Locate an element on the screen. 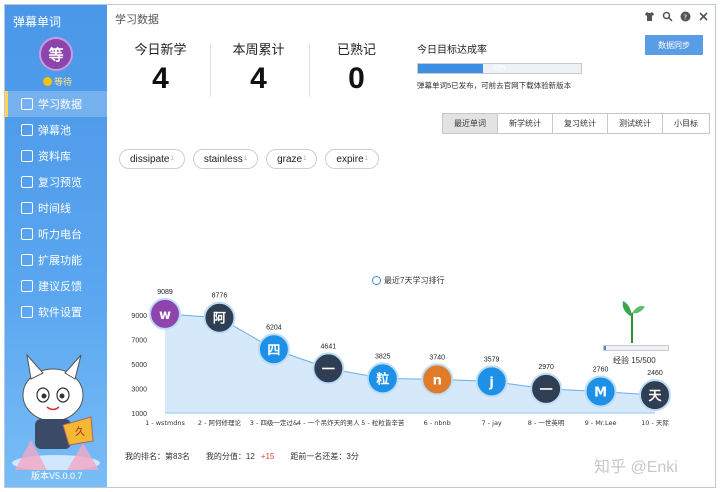 Image resolution: width=720 pixels, height=492 pixels. y-tick-label: 9000 is located at coordinates (139, 316).